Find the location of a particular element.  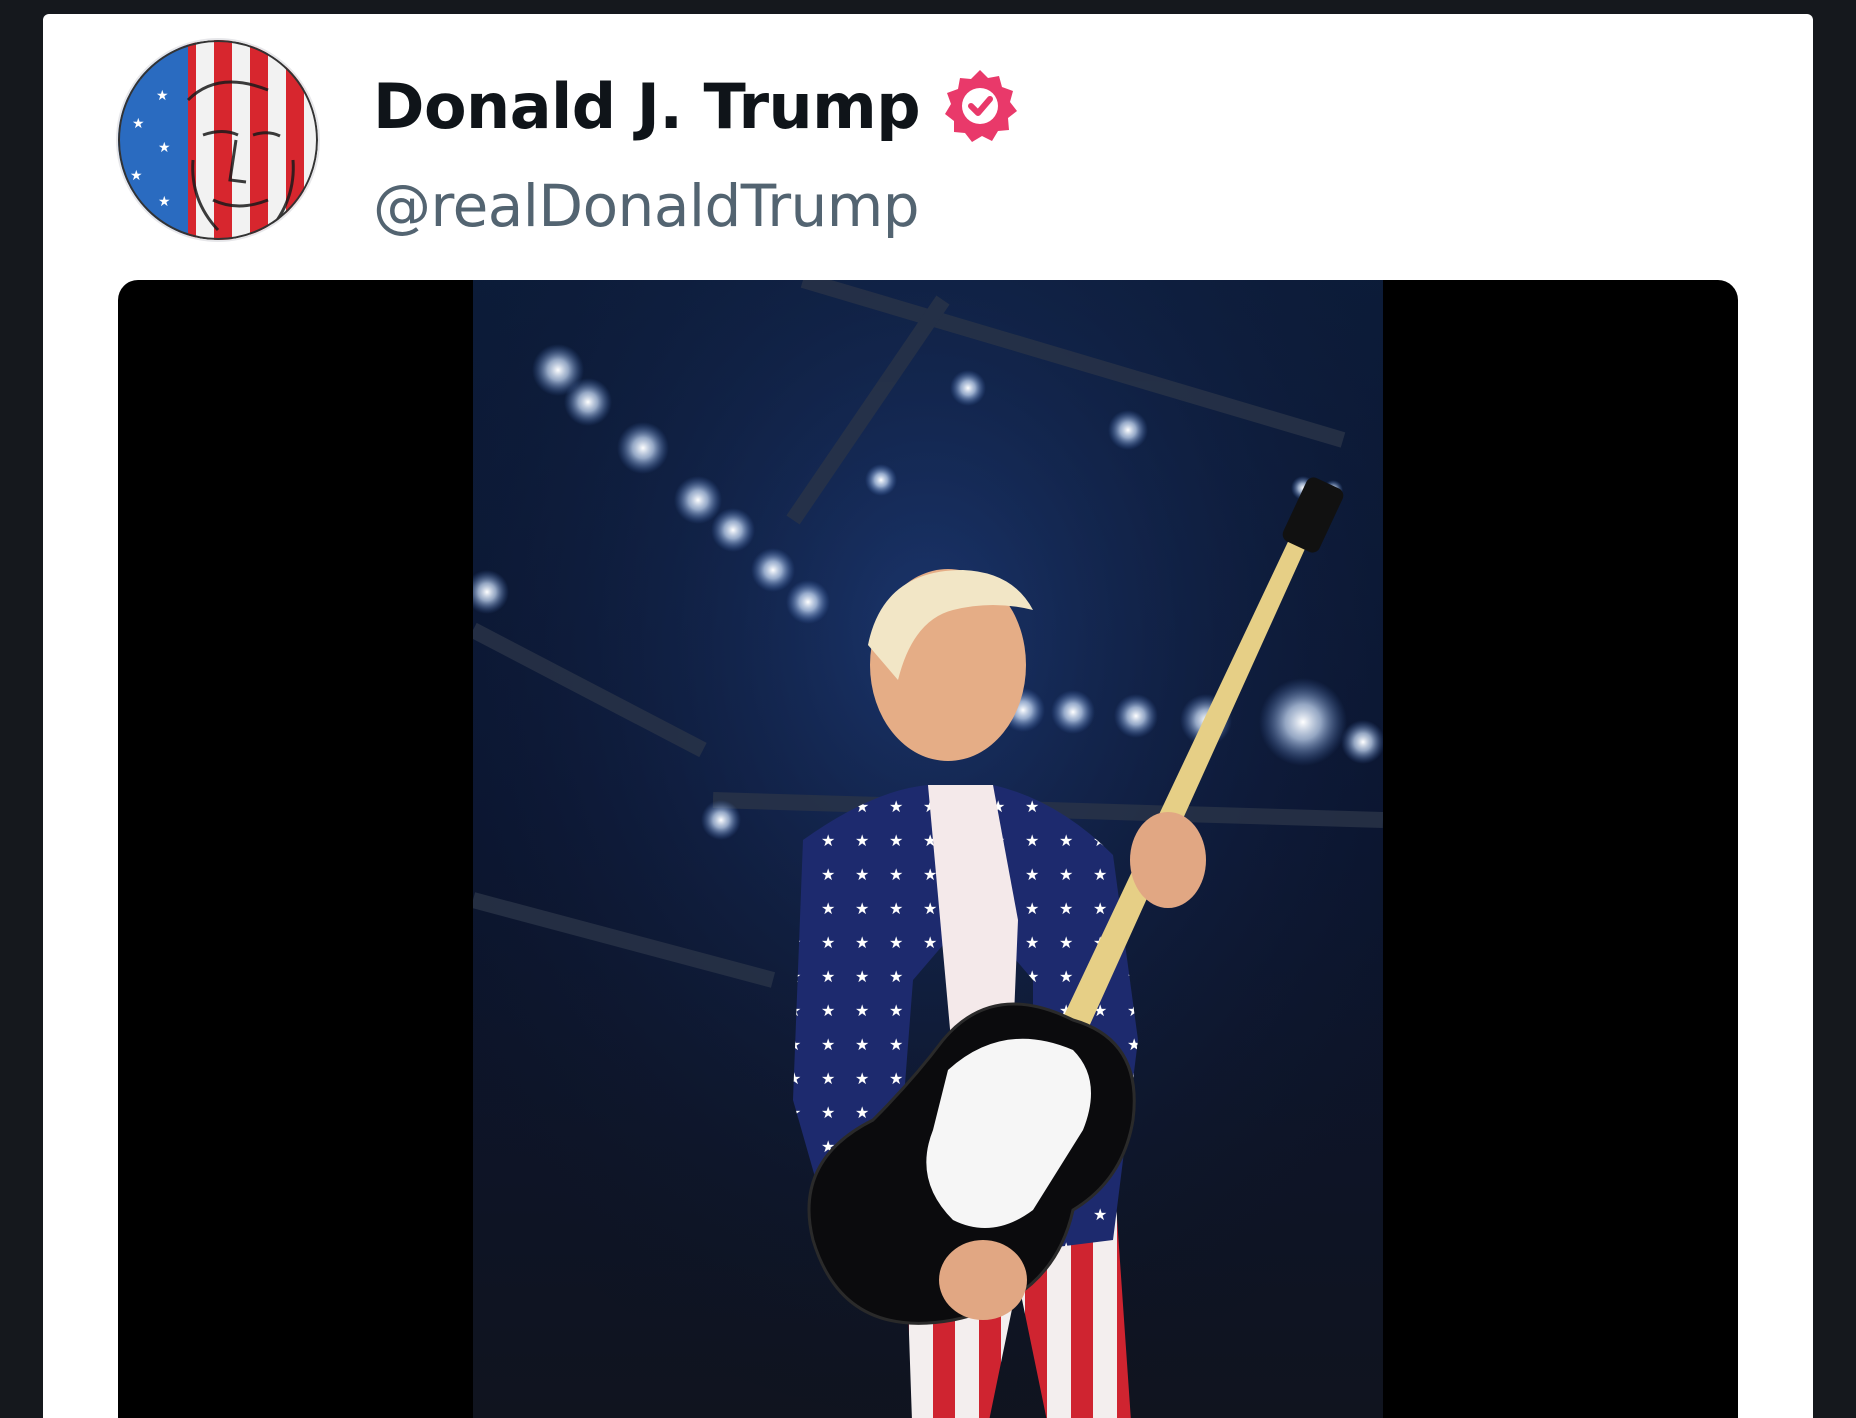

author-handle: @realDonaldTrump is located at coordinates (646, 206).